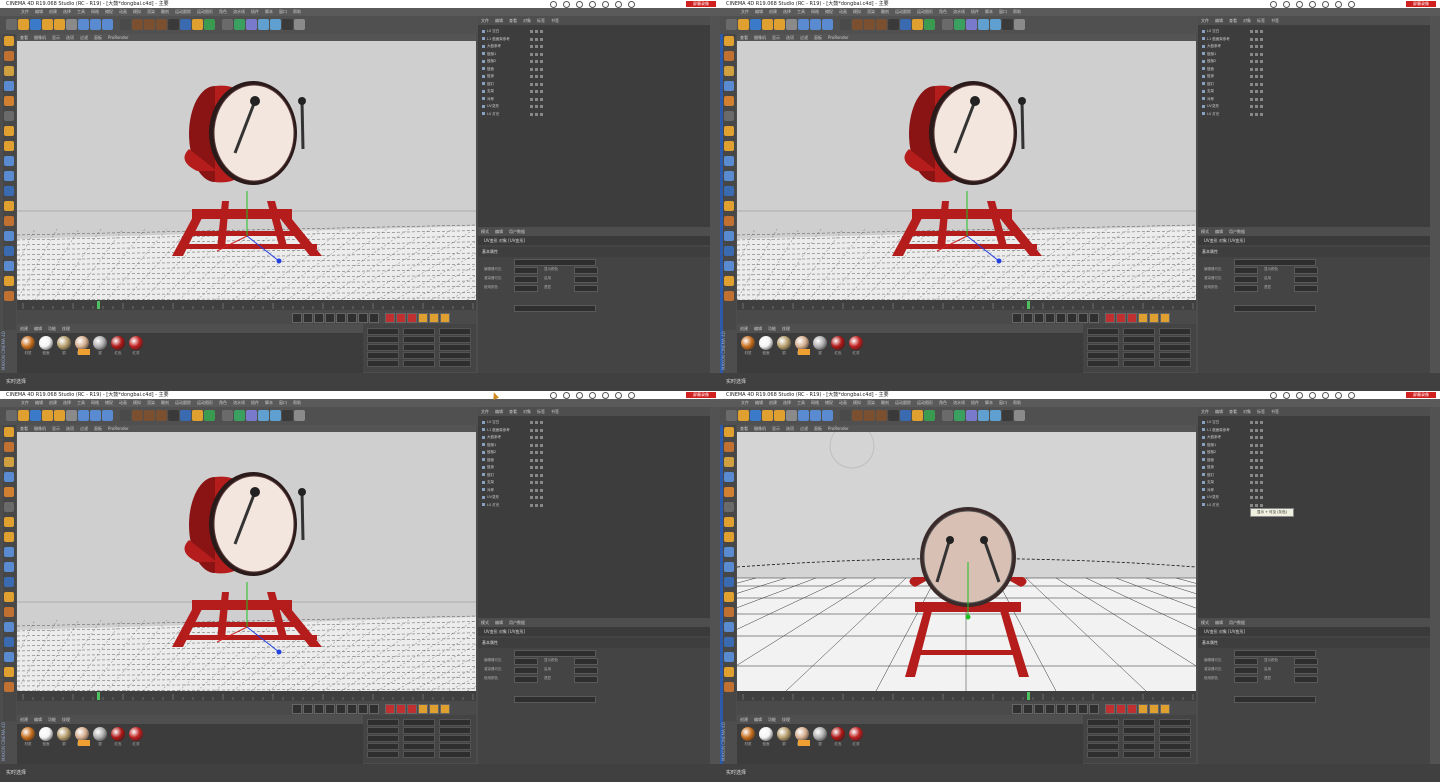 The height and width of the screenshot is (782, 1440). What do you see at coordinates (818, 428) in the screenshot?
I see `viewport-menu-item: 面板` at bounding box center [818, 428].